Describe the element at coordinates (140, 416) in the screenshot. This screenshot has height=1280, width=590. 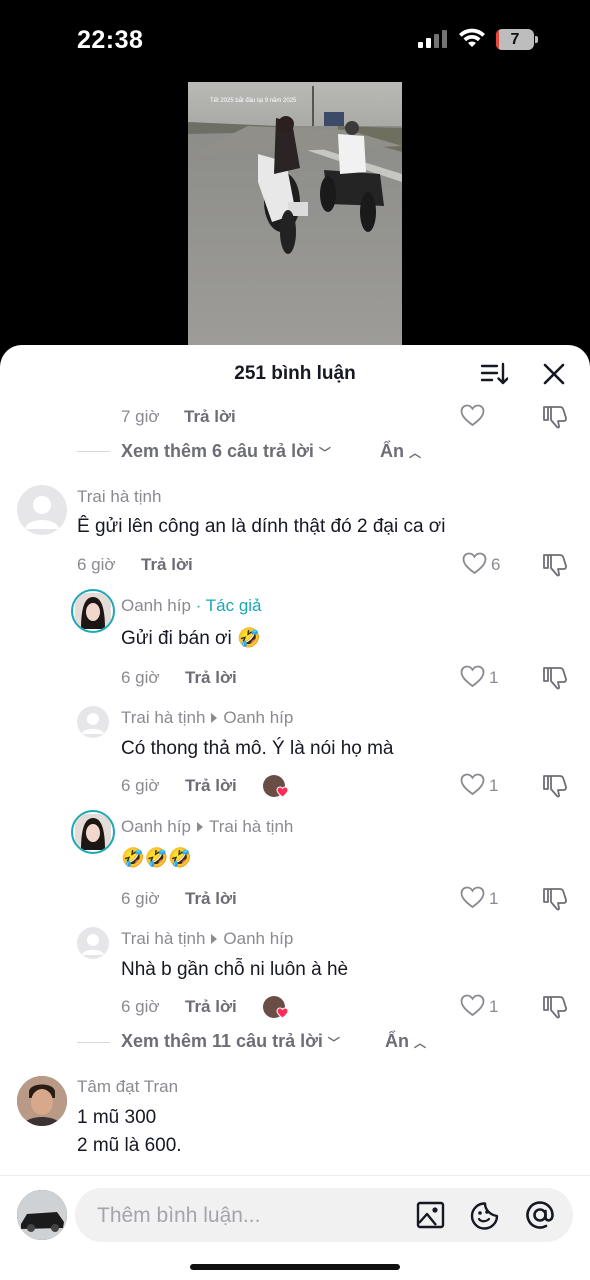
I see `comment-time: 7 giờ` at that location.